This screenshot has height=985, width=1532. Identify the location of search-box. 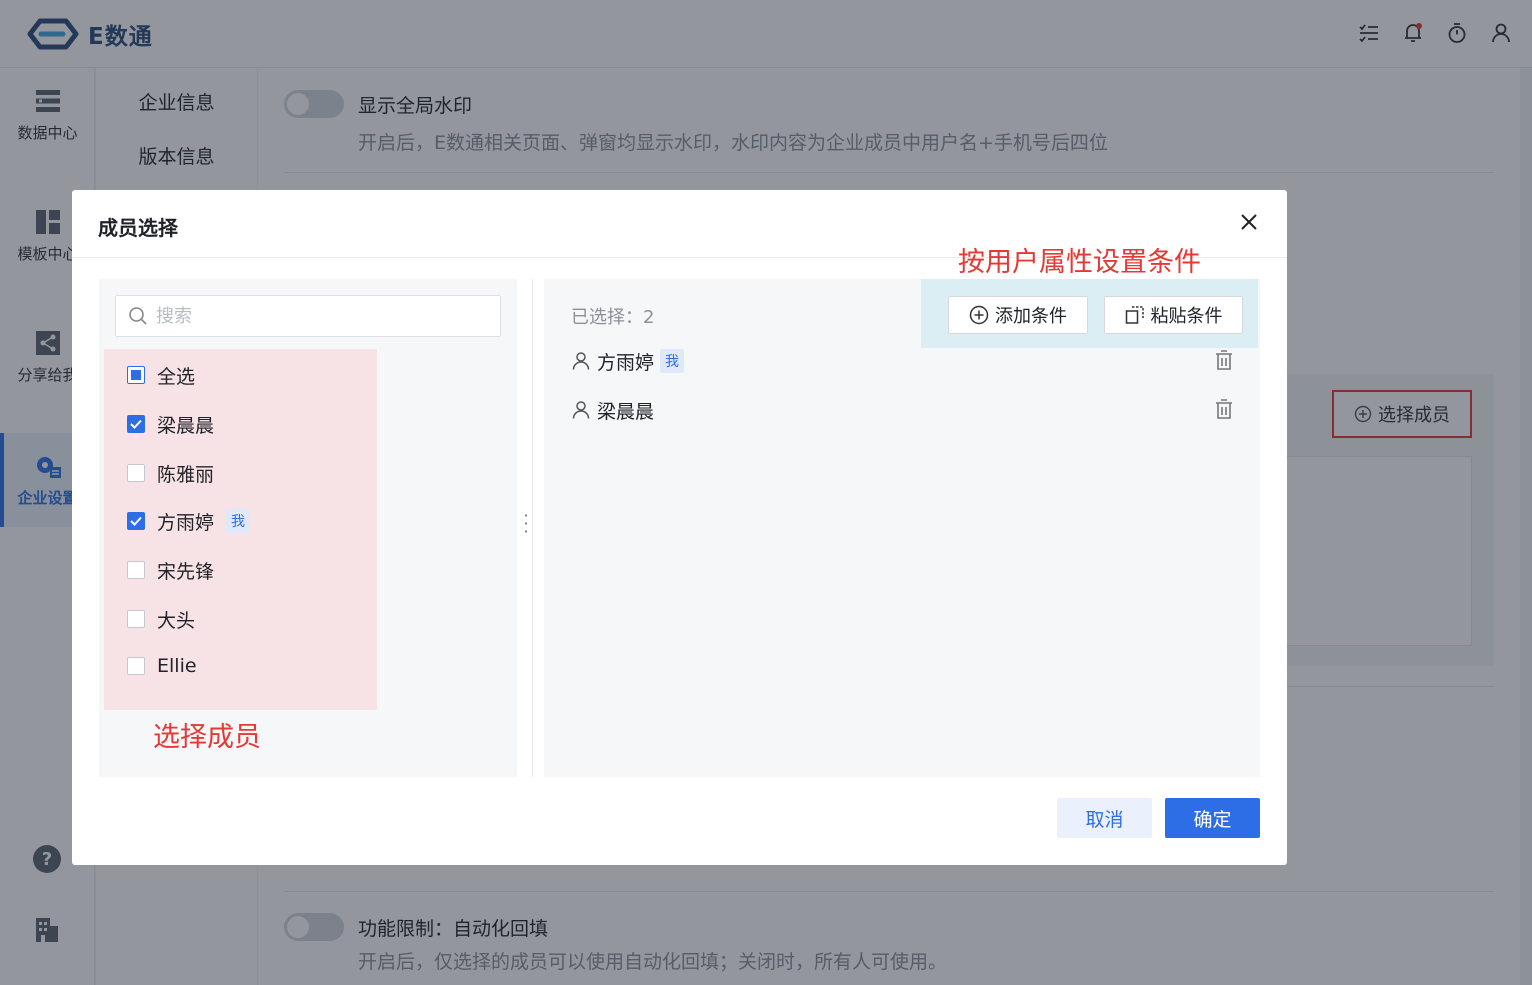
(308, 316).